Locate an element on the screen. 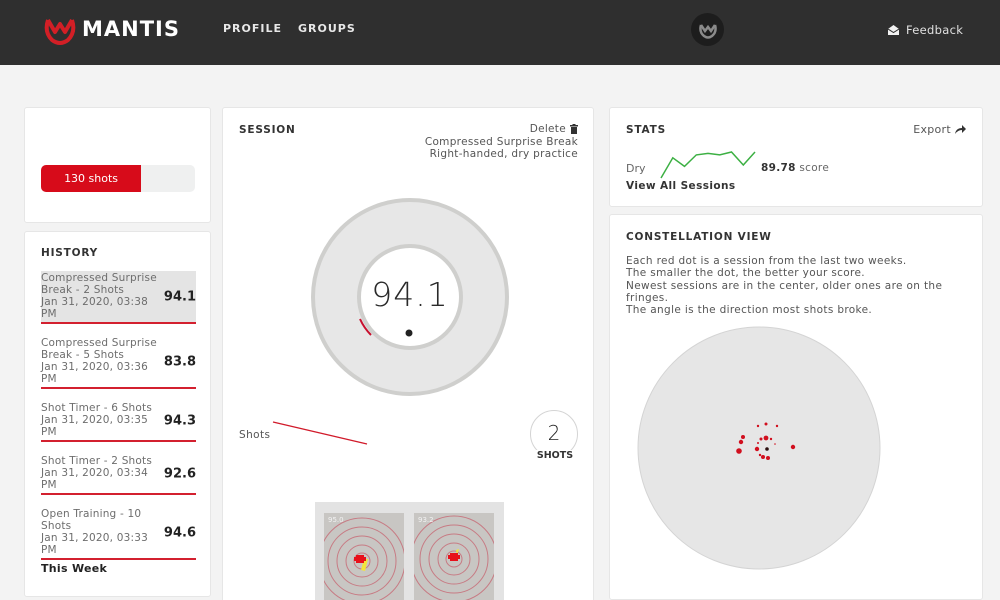 The image size is (1000, 600). session-drill-name: Compressed Surprise Break is located at coordinates (501, 141).